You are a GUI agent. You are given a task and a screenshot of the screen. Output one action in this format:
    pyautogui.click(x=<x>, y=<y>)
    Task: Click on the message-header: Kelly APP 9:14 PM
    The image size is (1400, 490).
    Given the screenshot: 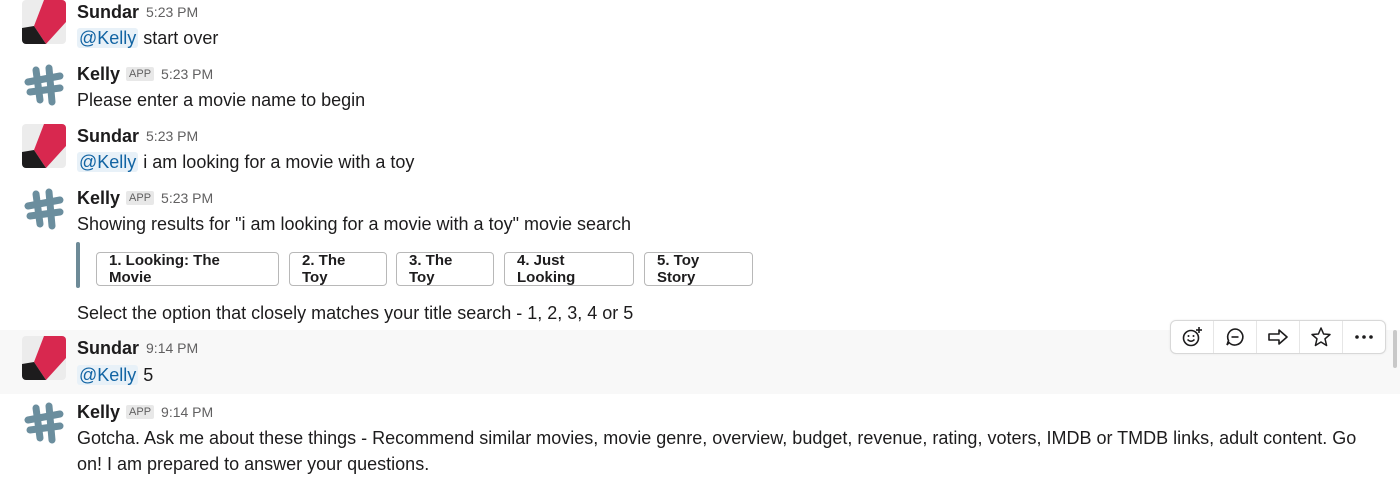 What is the action you would take?
    pyautogui.click(x=145, y=412)
    